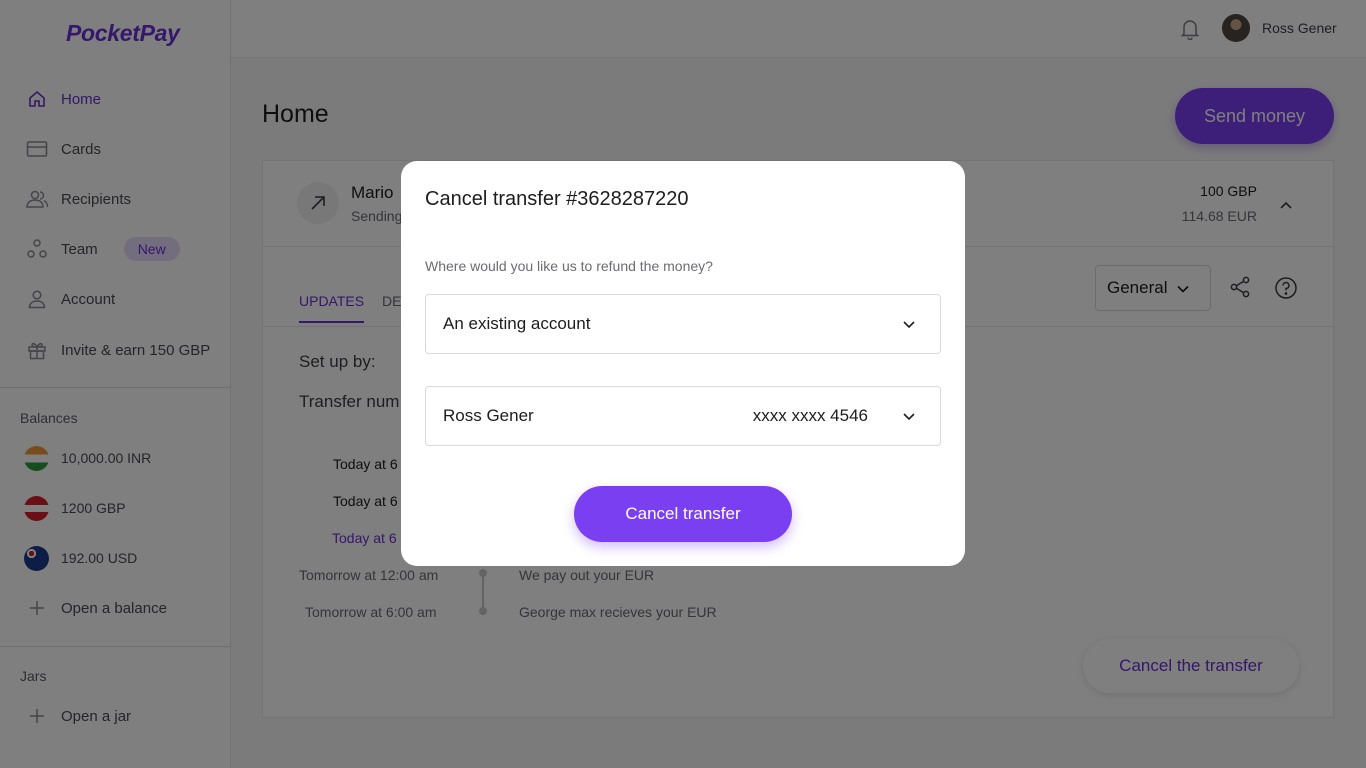 Image resolution: width=1366 pixels, height=768 pixels. I want to click on dialog-title: Cancel transfer #3628287220, so click(557, 199).